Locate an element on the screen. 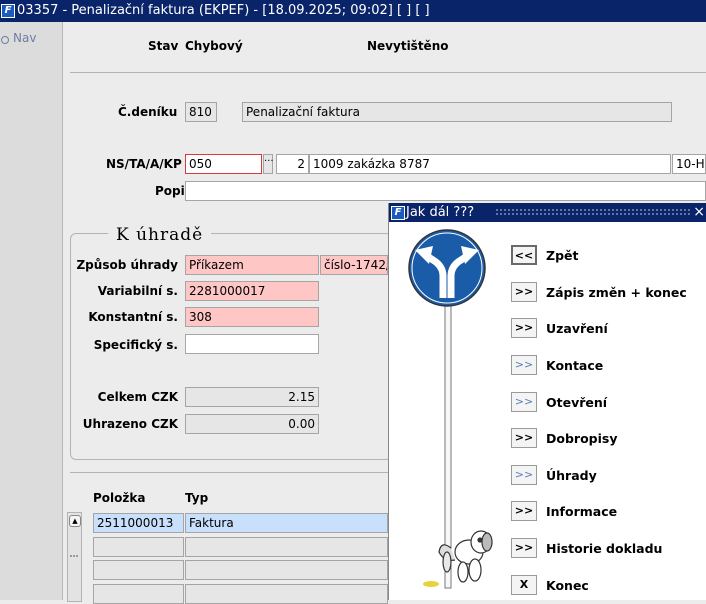 The height and width of the screenshot is (604, 706). ns-field: 050 is located at coordinates (223, 164).